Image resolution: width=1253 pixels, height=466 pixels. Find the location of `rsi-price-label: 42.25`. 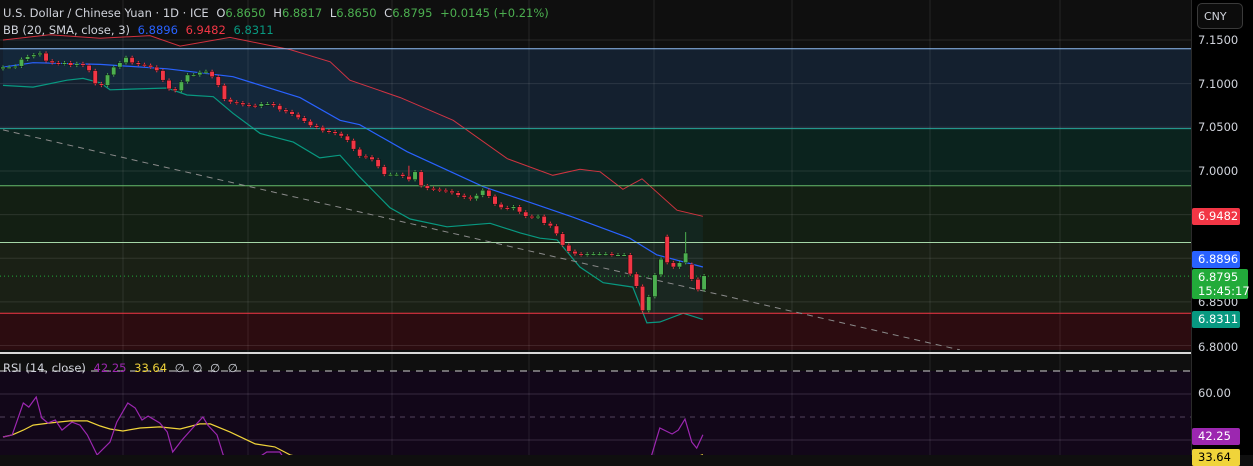

rsi-price-label: 42.25 is located at coordinates (1216, 436).